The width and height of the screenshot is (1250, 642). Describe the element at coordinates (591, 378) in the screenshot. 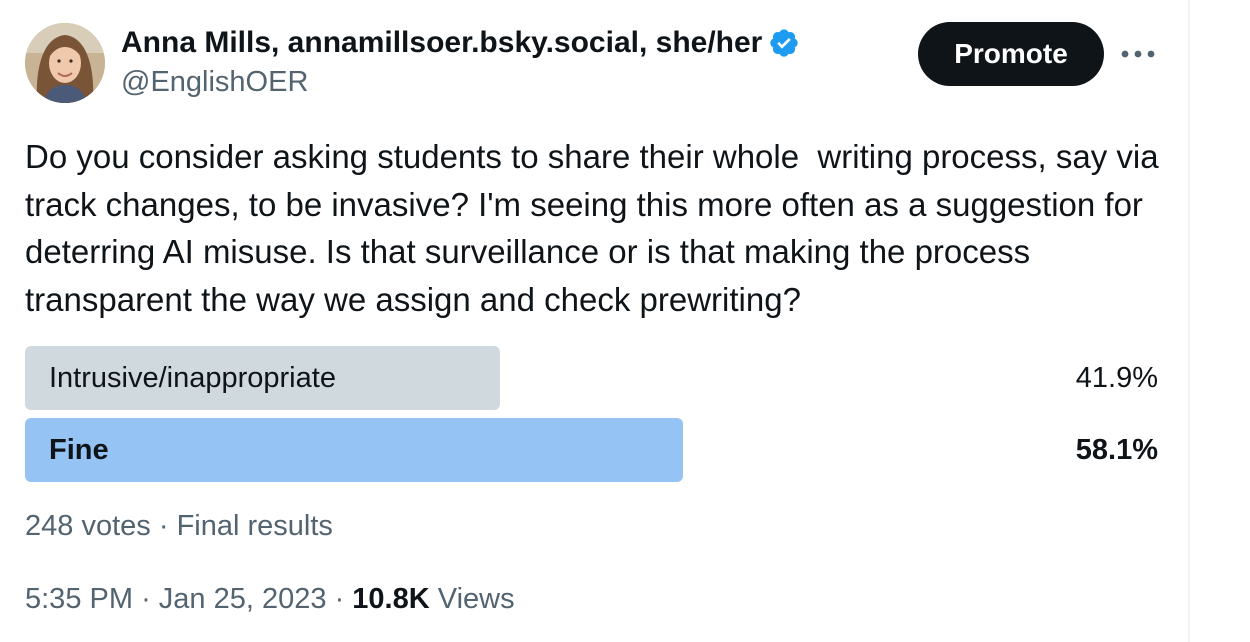

I see `poll-option: Intrusive/inappropriate 41.9%` at that location.